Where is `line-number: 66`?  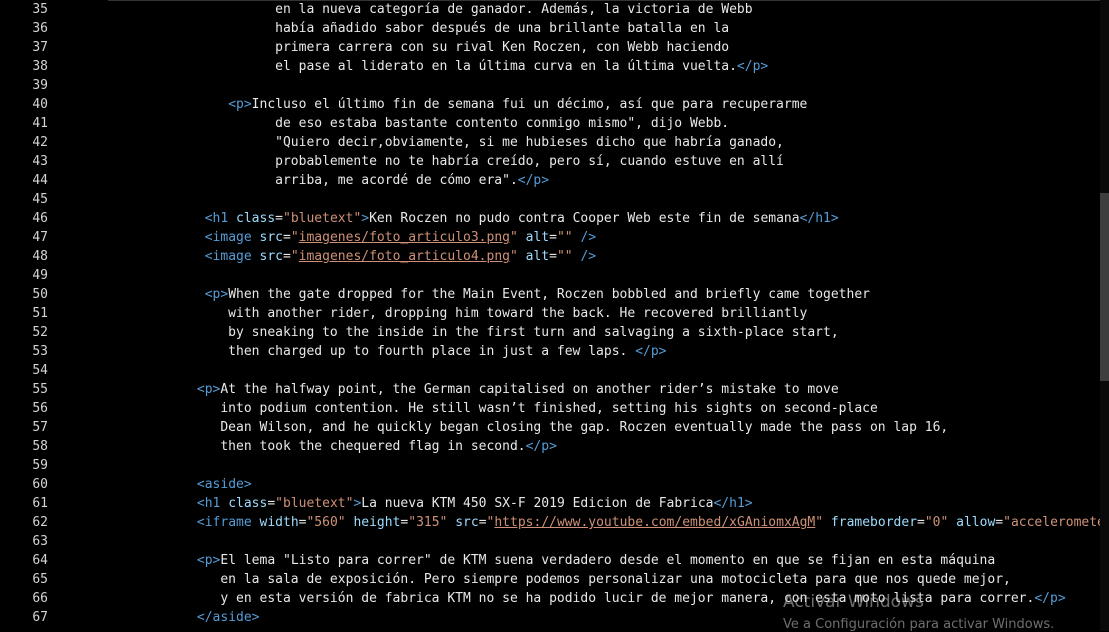
line-number: 66 is located at coordinates (40, 598).